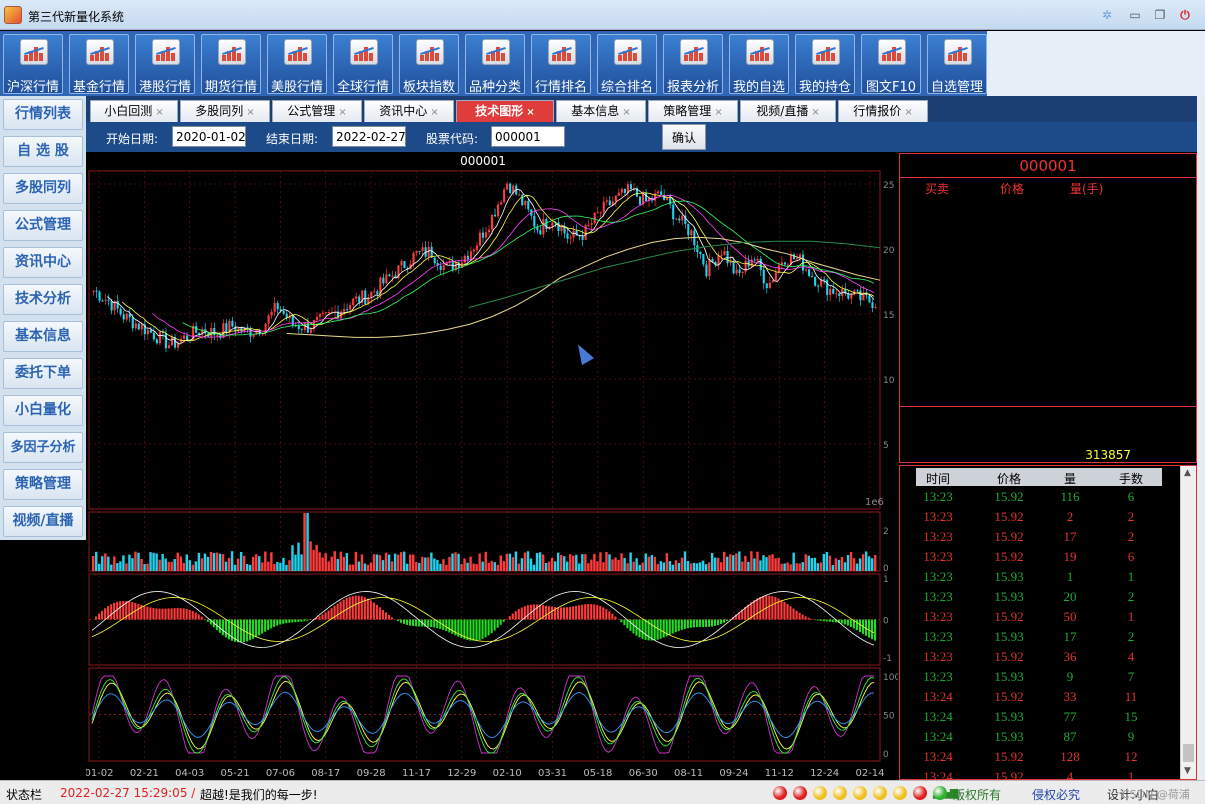 Image resolution: width=1205 pixels, height=804 pixels. I want to click on tab-0: 小白回测 ×, so click(134, 111).